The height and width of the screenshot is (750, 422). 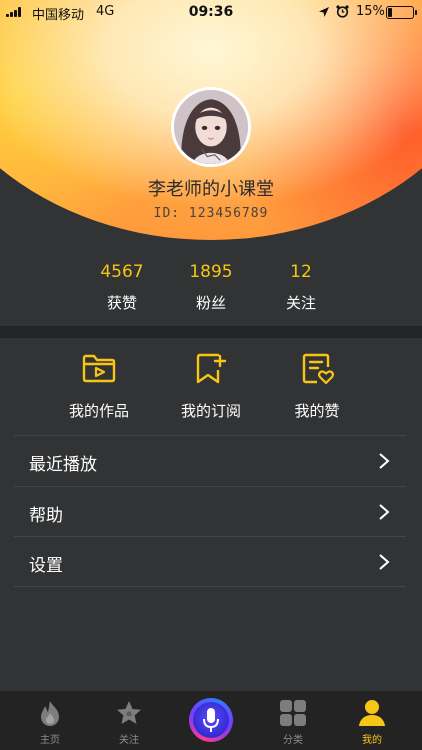 What do you see at coordinates (210, 561) in the screenshot?
I see `menu-item-settings: 设置` at bounding box center [210, 561].